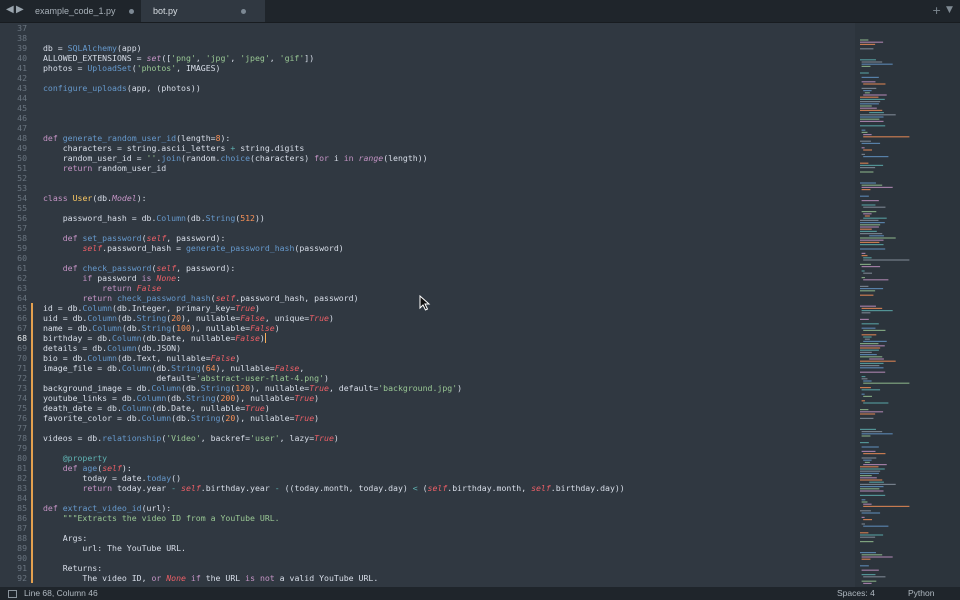 This screenshot has width=960, height=600. Describe the element at coordinates (427, 88) in the screenshot. I see `code-line: 43 configure_uploads(app, (photos))` at that location.